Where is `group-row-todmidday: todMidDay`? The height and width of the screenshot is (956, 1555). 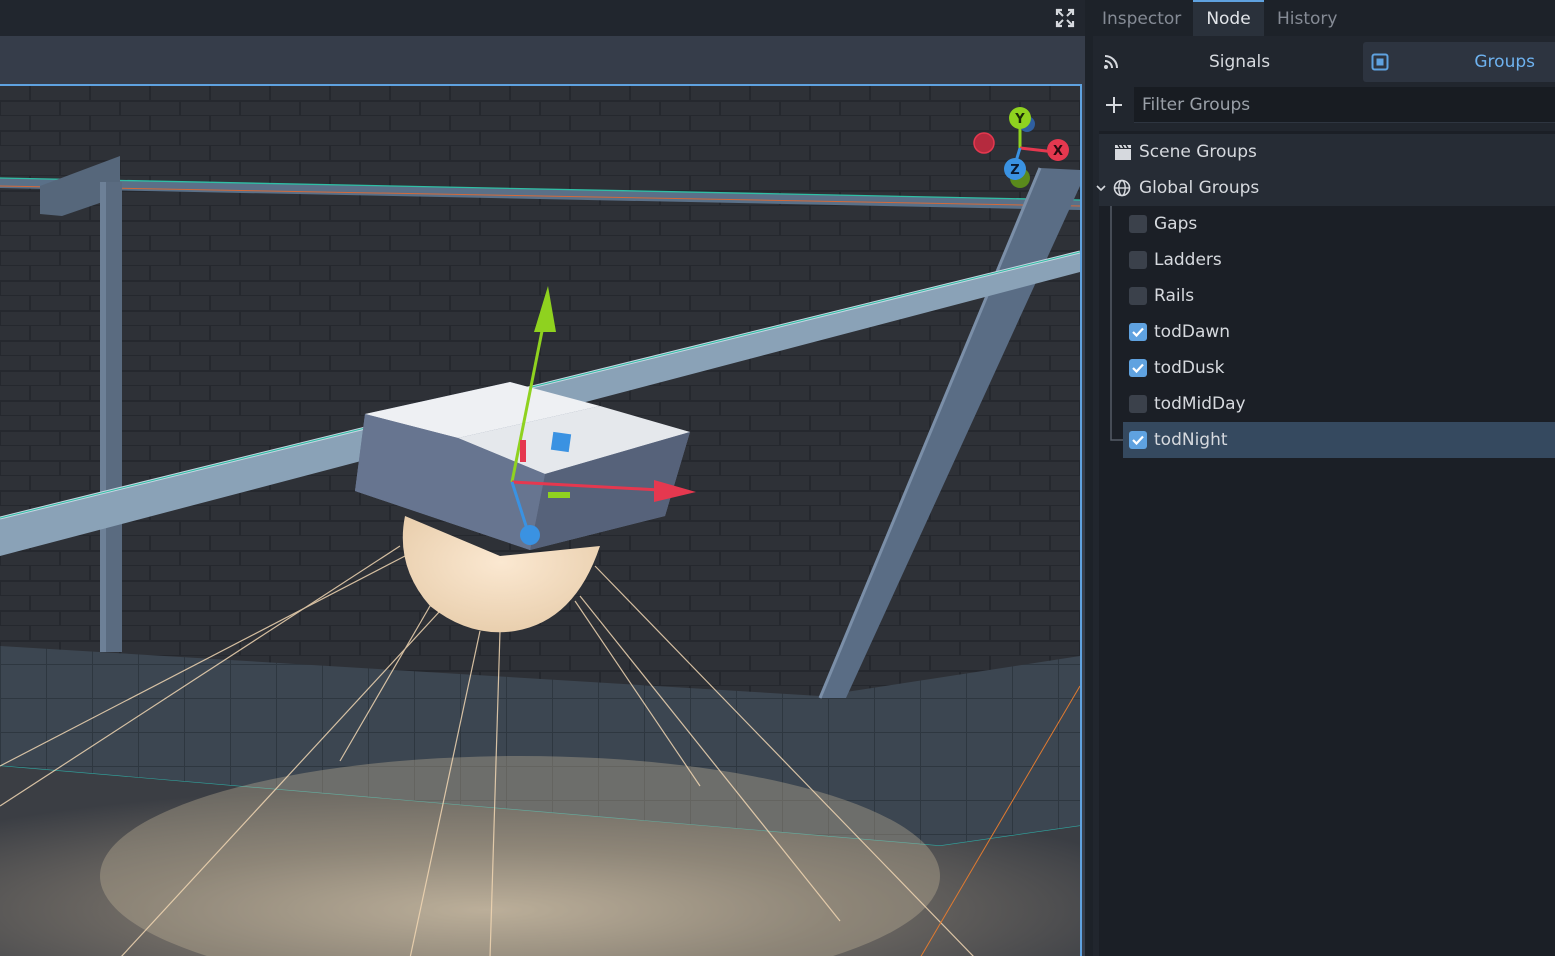 group-row-todmidday: todMidDay is located at coordinates (1327, 404).